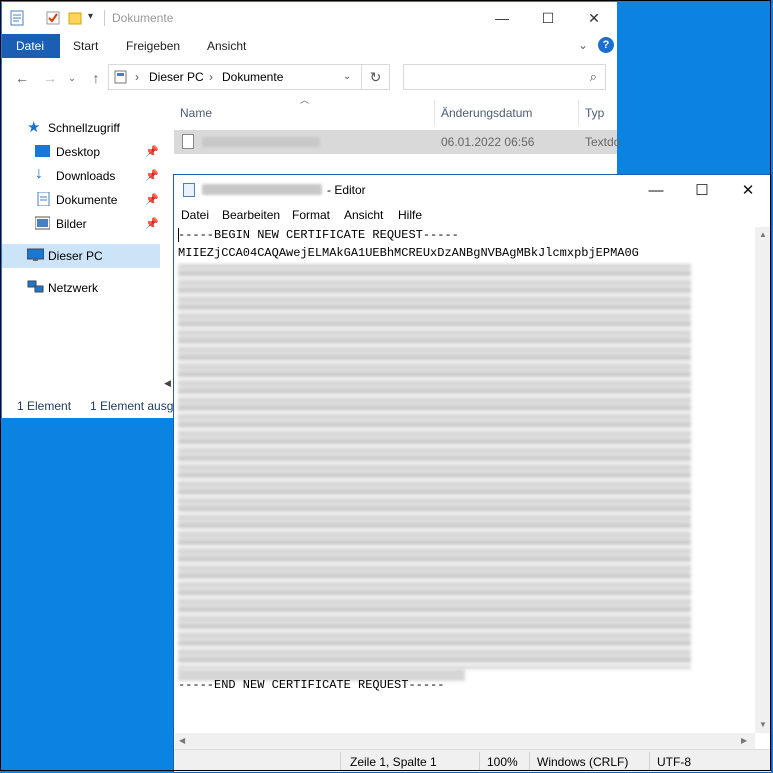 This screenshot has width=773, height=773. Describe the element at coordinates (135, 406) in the screenshot. I see `status-selected: 1 Element ausge` at that location.